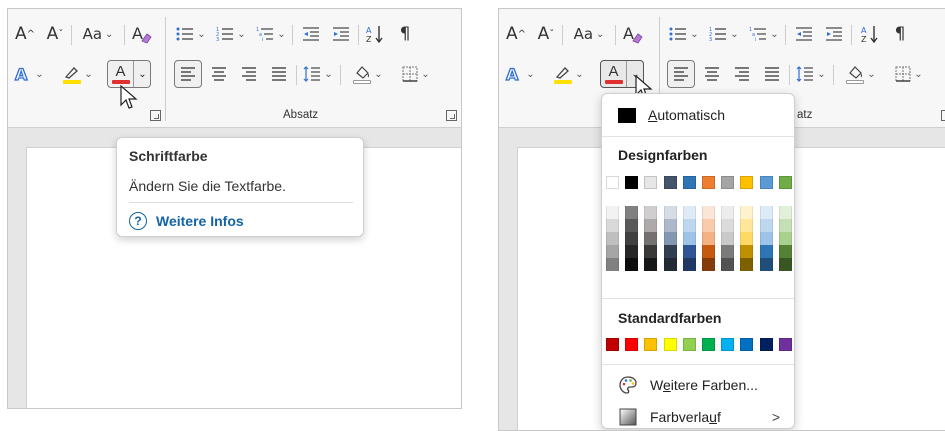 Image resolution: width=945 pixels, height=431 pixels. Describe the element at coordinates (900, 34) in the screenshot. I see `show-formatting-marks-button: ¶` at that location.